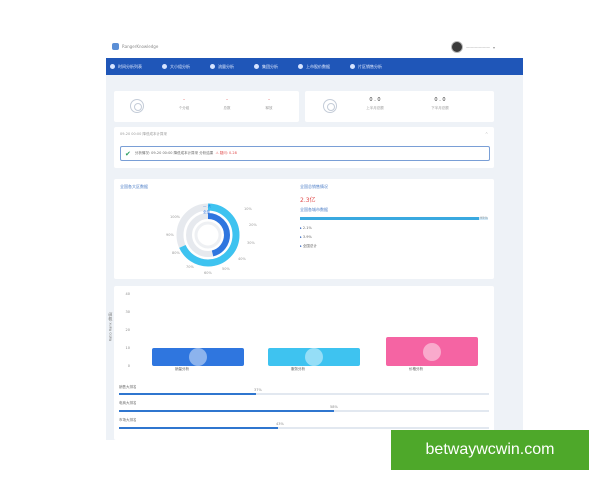  I want to click on logo-text: RangerKnowledge, so click(140, 46).